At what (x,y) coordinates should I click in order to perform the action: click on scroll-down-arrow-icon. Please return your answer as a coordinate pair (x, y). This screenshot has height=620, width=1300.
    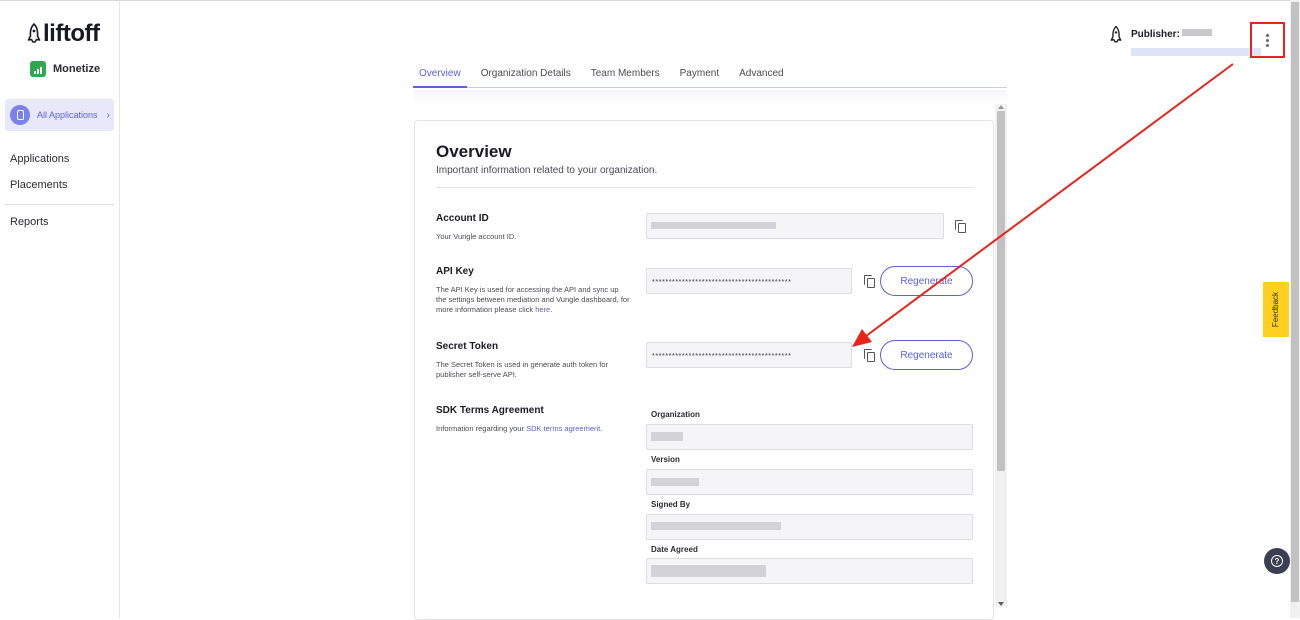
    Looking at the image, I should click on (1001, 604).